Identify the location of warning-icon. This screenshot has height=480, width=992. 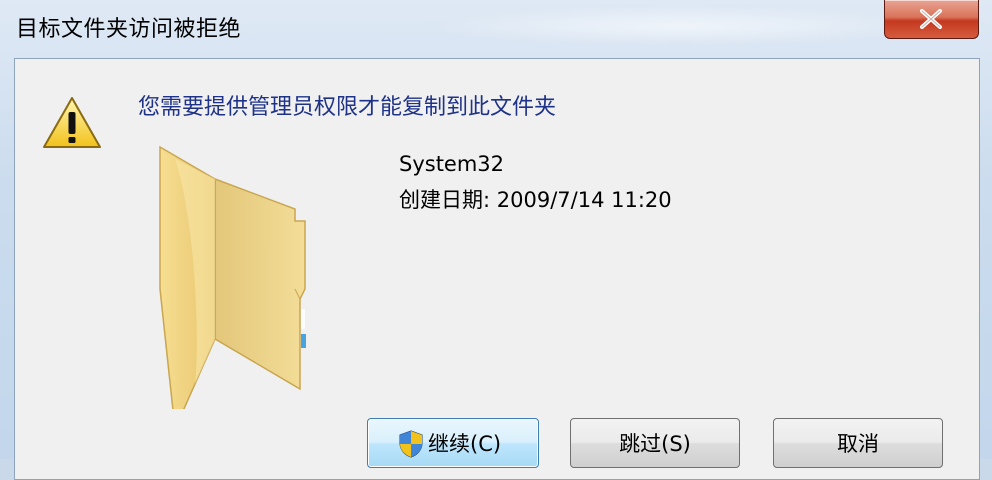
(72, 122).